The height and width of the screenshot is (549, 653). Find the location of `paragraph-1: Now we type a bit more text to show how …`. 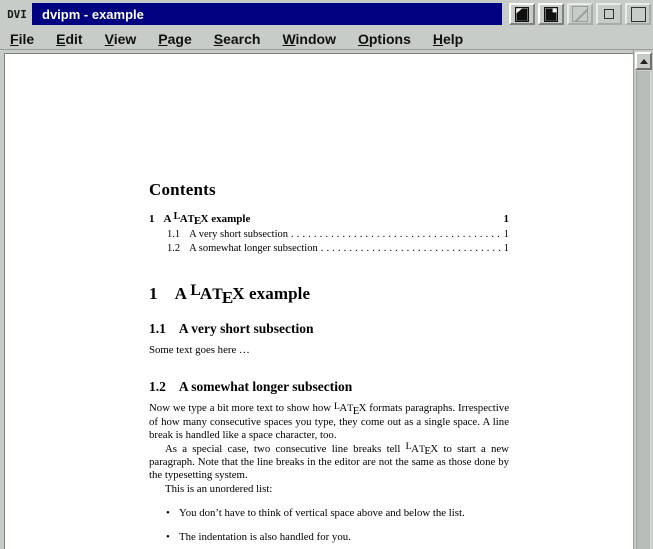

paragraph-1: Now we type a bit more text to show how … is located at coordinates (329, 421).